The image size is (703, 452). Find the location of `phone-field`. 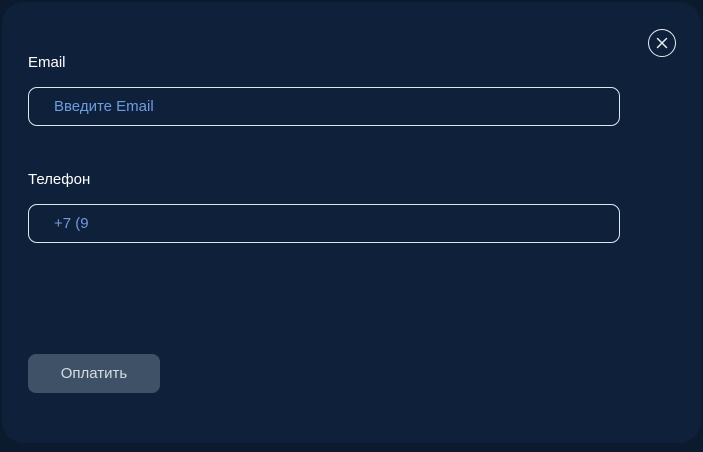

phone-field is located at coordinates (324, 223).